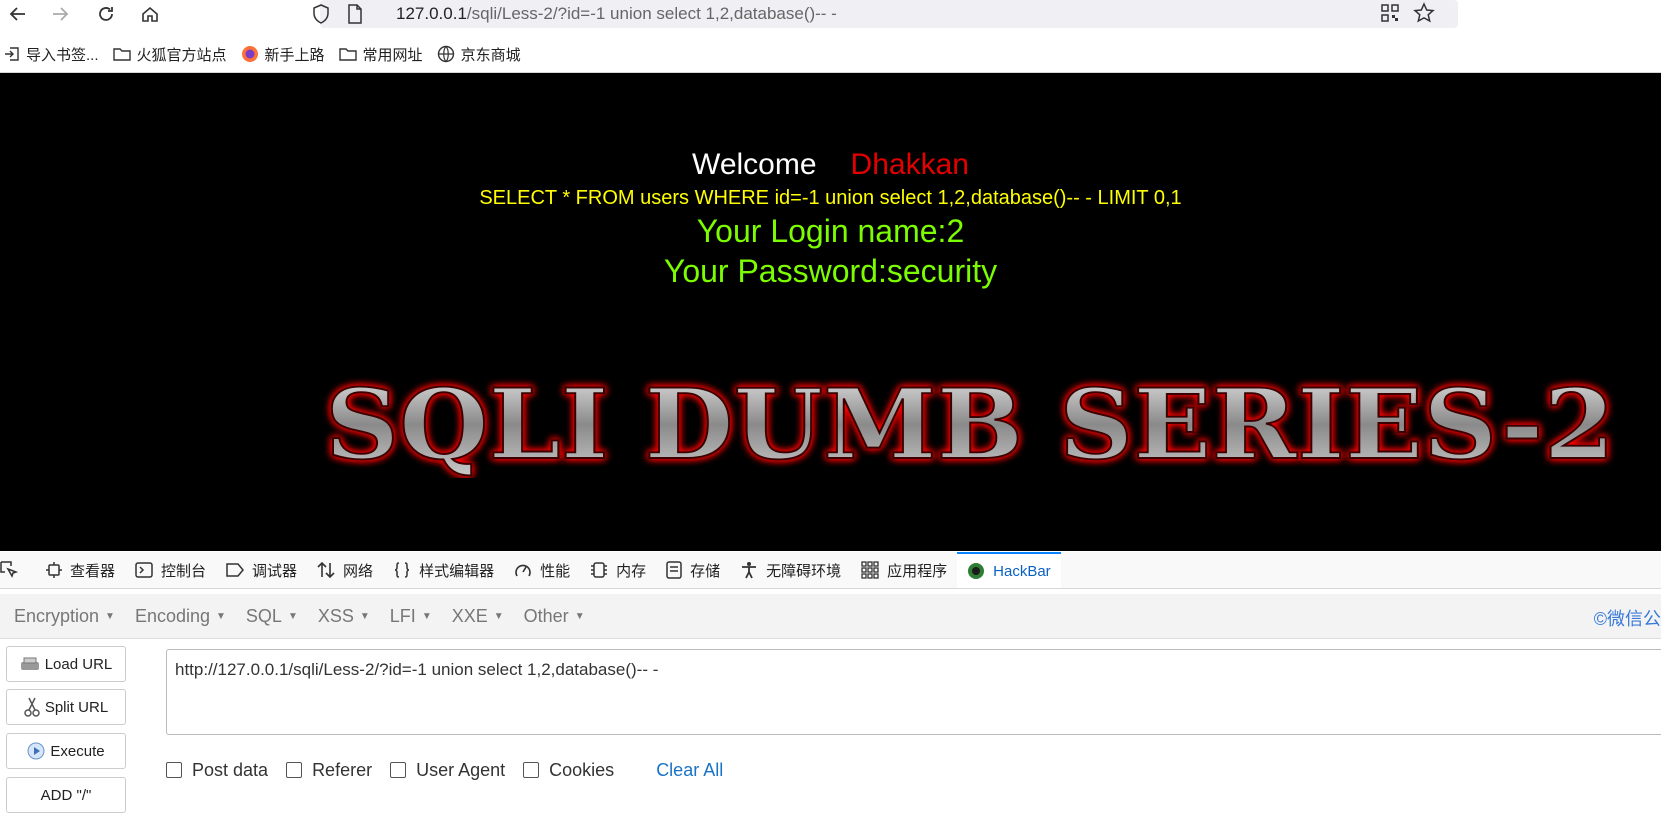 The image size is (1661, 824). What do you see at coordinates (18, 570) in the screenshot?
I see `pick-element-button` at bounding box center [18, 570].